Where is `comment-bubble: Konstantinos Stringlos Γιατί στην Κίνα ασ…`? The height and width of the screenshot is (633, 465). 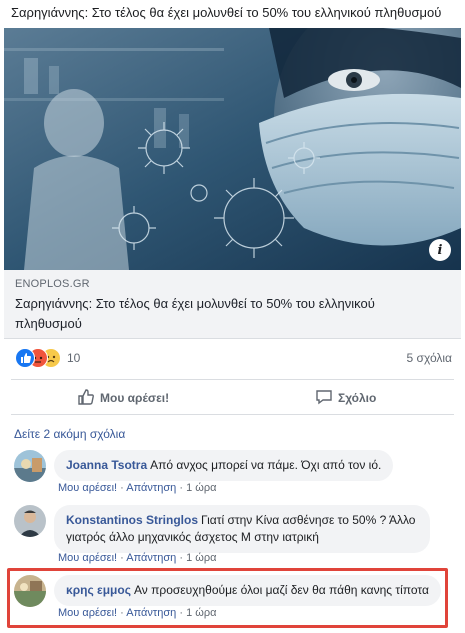 comment-bubble: Konstantinos Stringlos Γιατί στην Κίνα ασ… is located at coordinates (242, 529).